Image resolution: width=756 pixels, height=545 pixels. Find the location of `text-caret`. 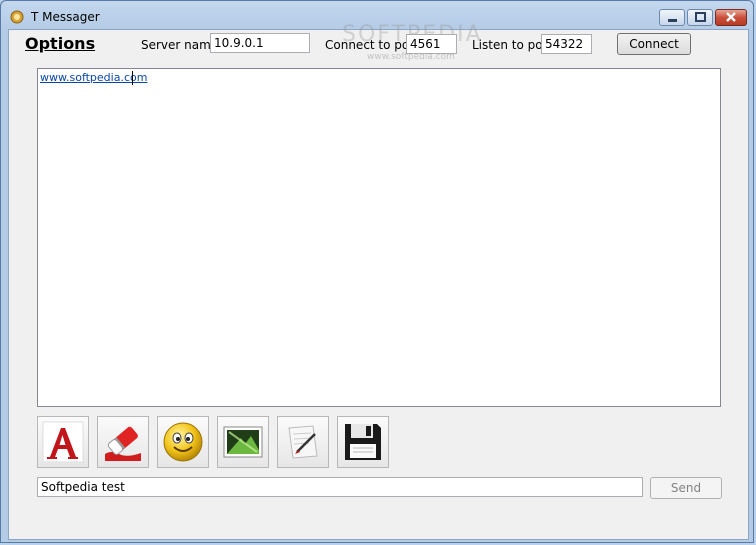

text-caret is located at coordinates (132, 78).